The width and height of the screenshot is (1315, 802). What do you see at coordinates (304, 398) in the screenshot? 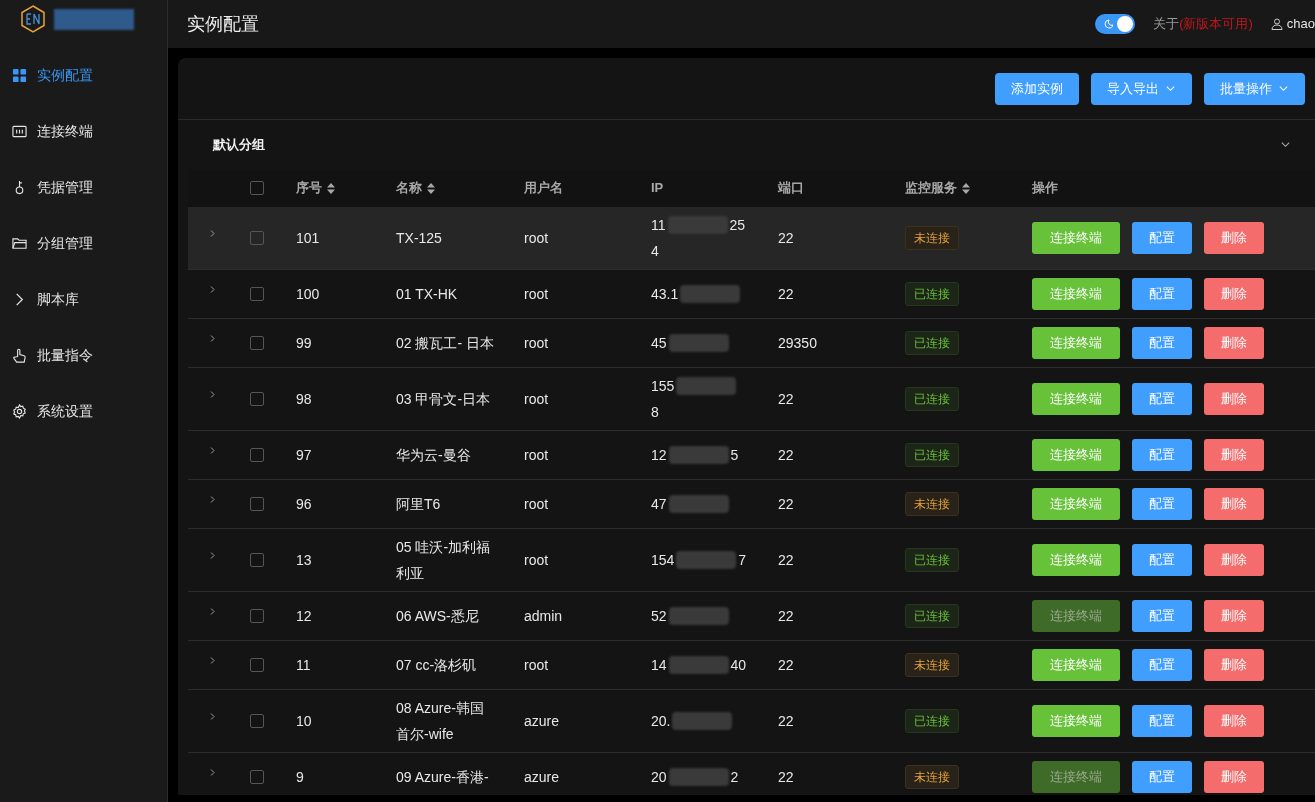
I see `table-cell: 98` at bounding box center [304, 398].